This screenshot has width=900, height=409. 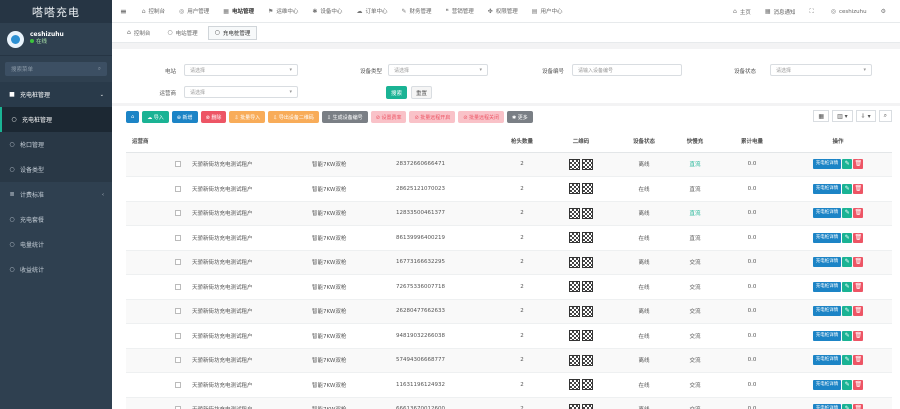 I want to click on toolbar-right-button: ⇩ ▾, so click(x=865, y=116).